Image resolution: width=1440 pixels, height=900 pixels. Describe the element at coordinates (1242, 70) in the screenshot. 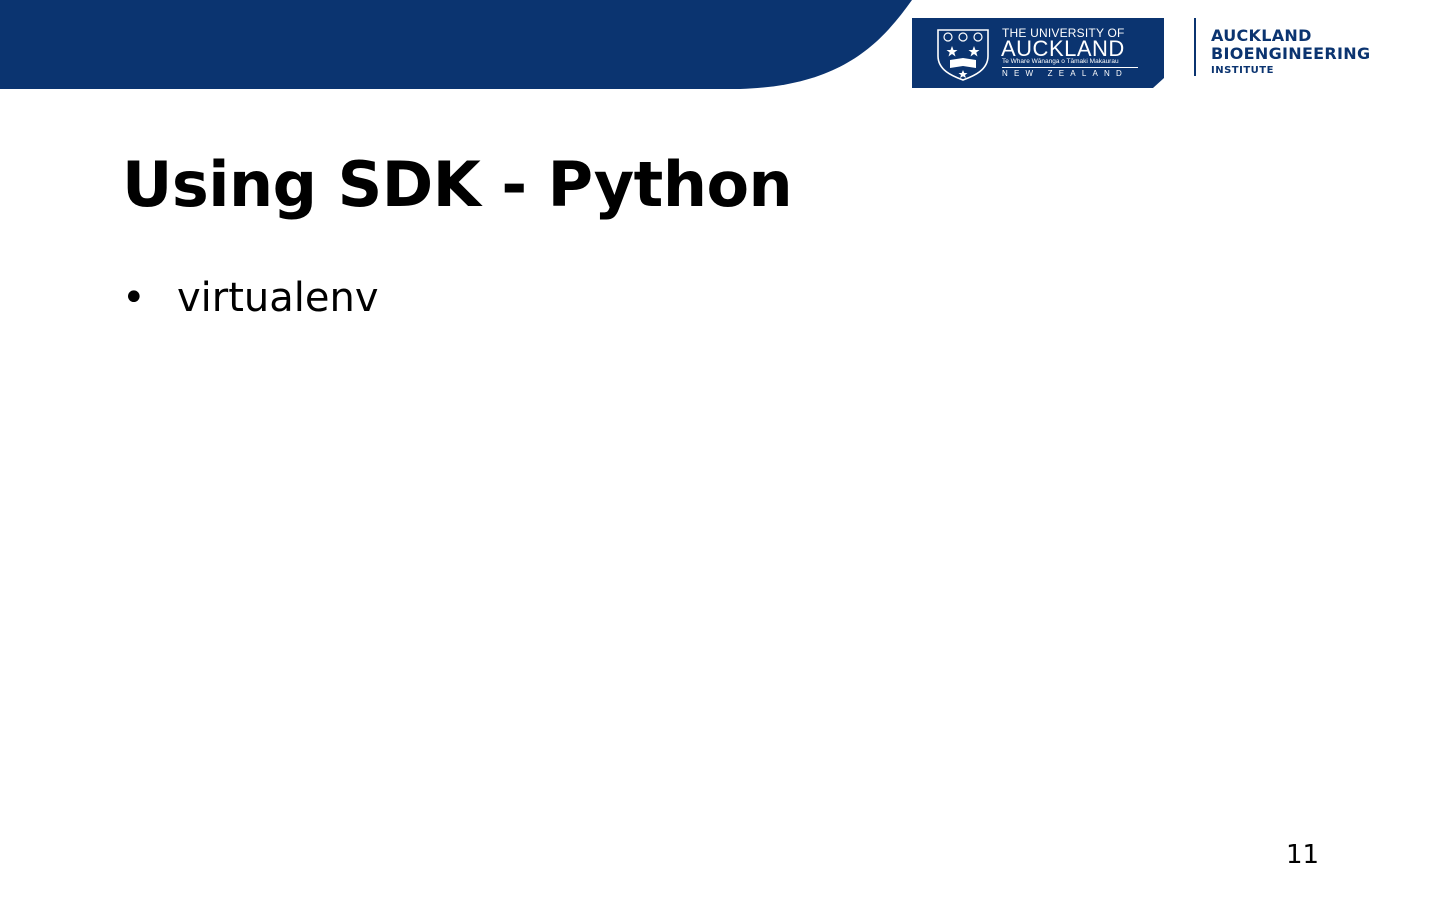

I see `institute-logo-line3: INSTITUTE` at that location.